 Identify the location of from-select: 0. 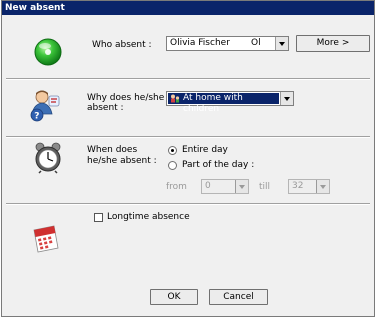
(225, 186).